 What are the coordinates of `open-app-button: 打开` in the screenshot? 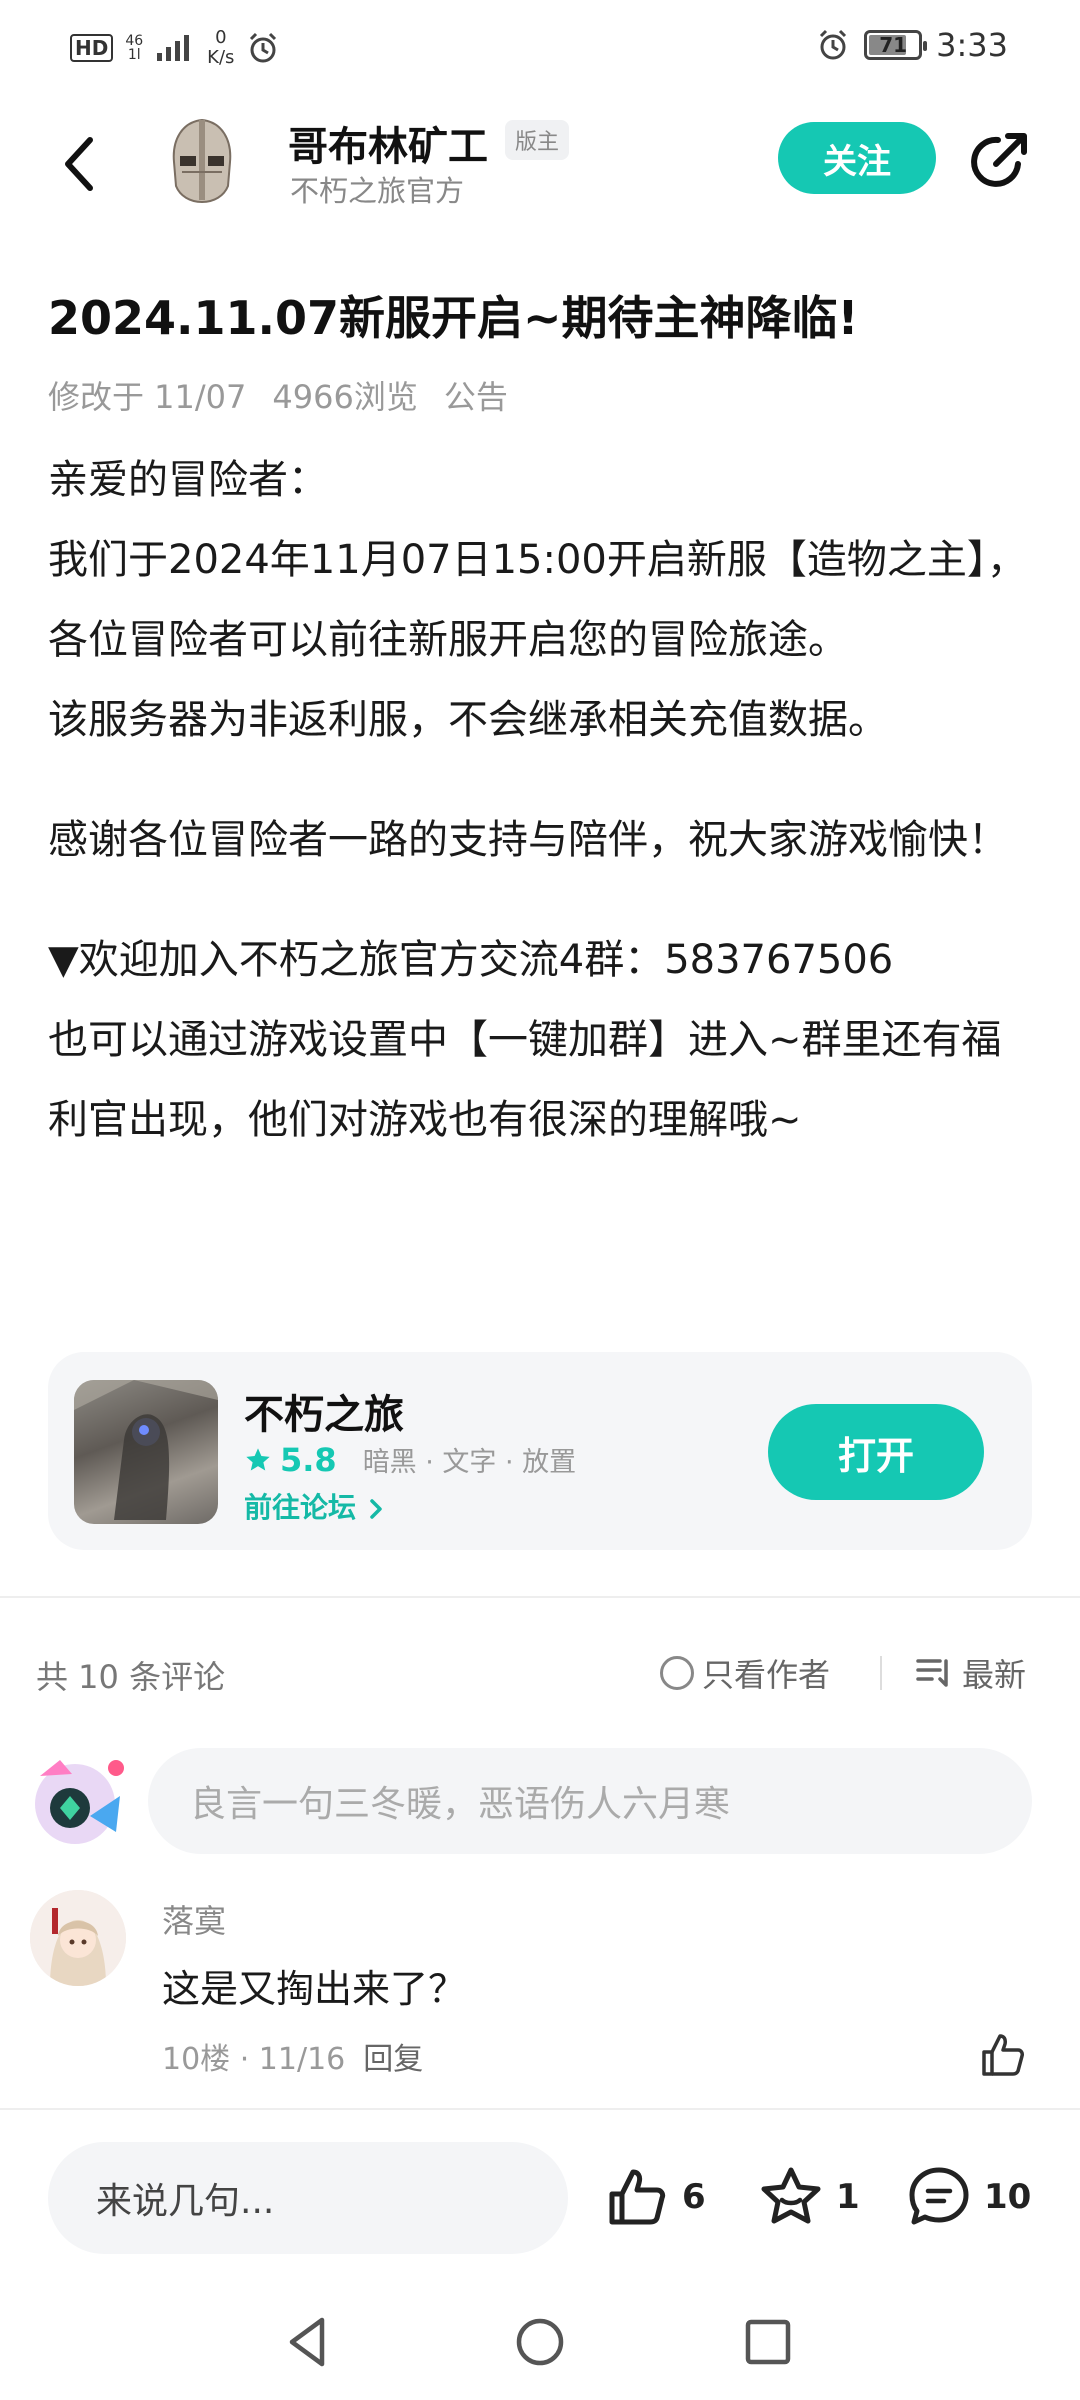 It's located at (876, 1452).